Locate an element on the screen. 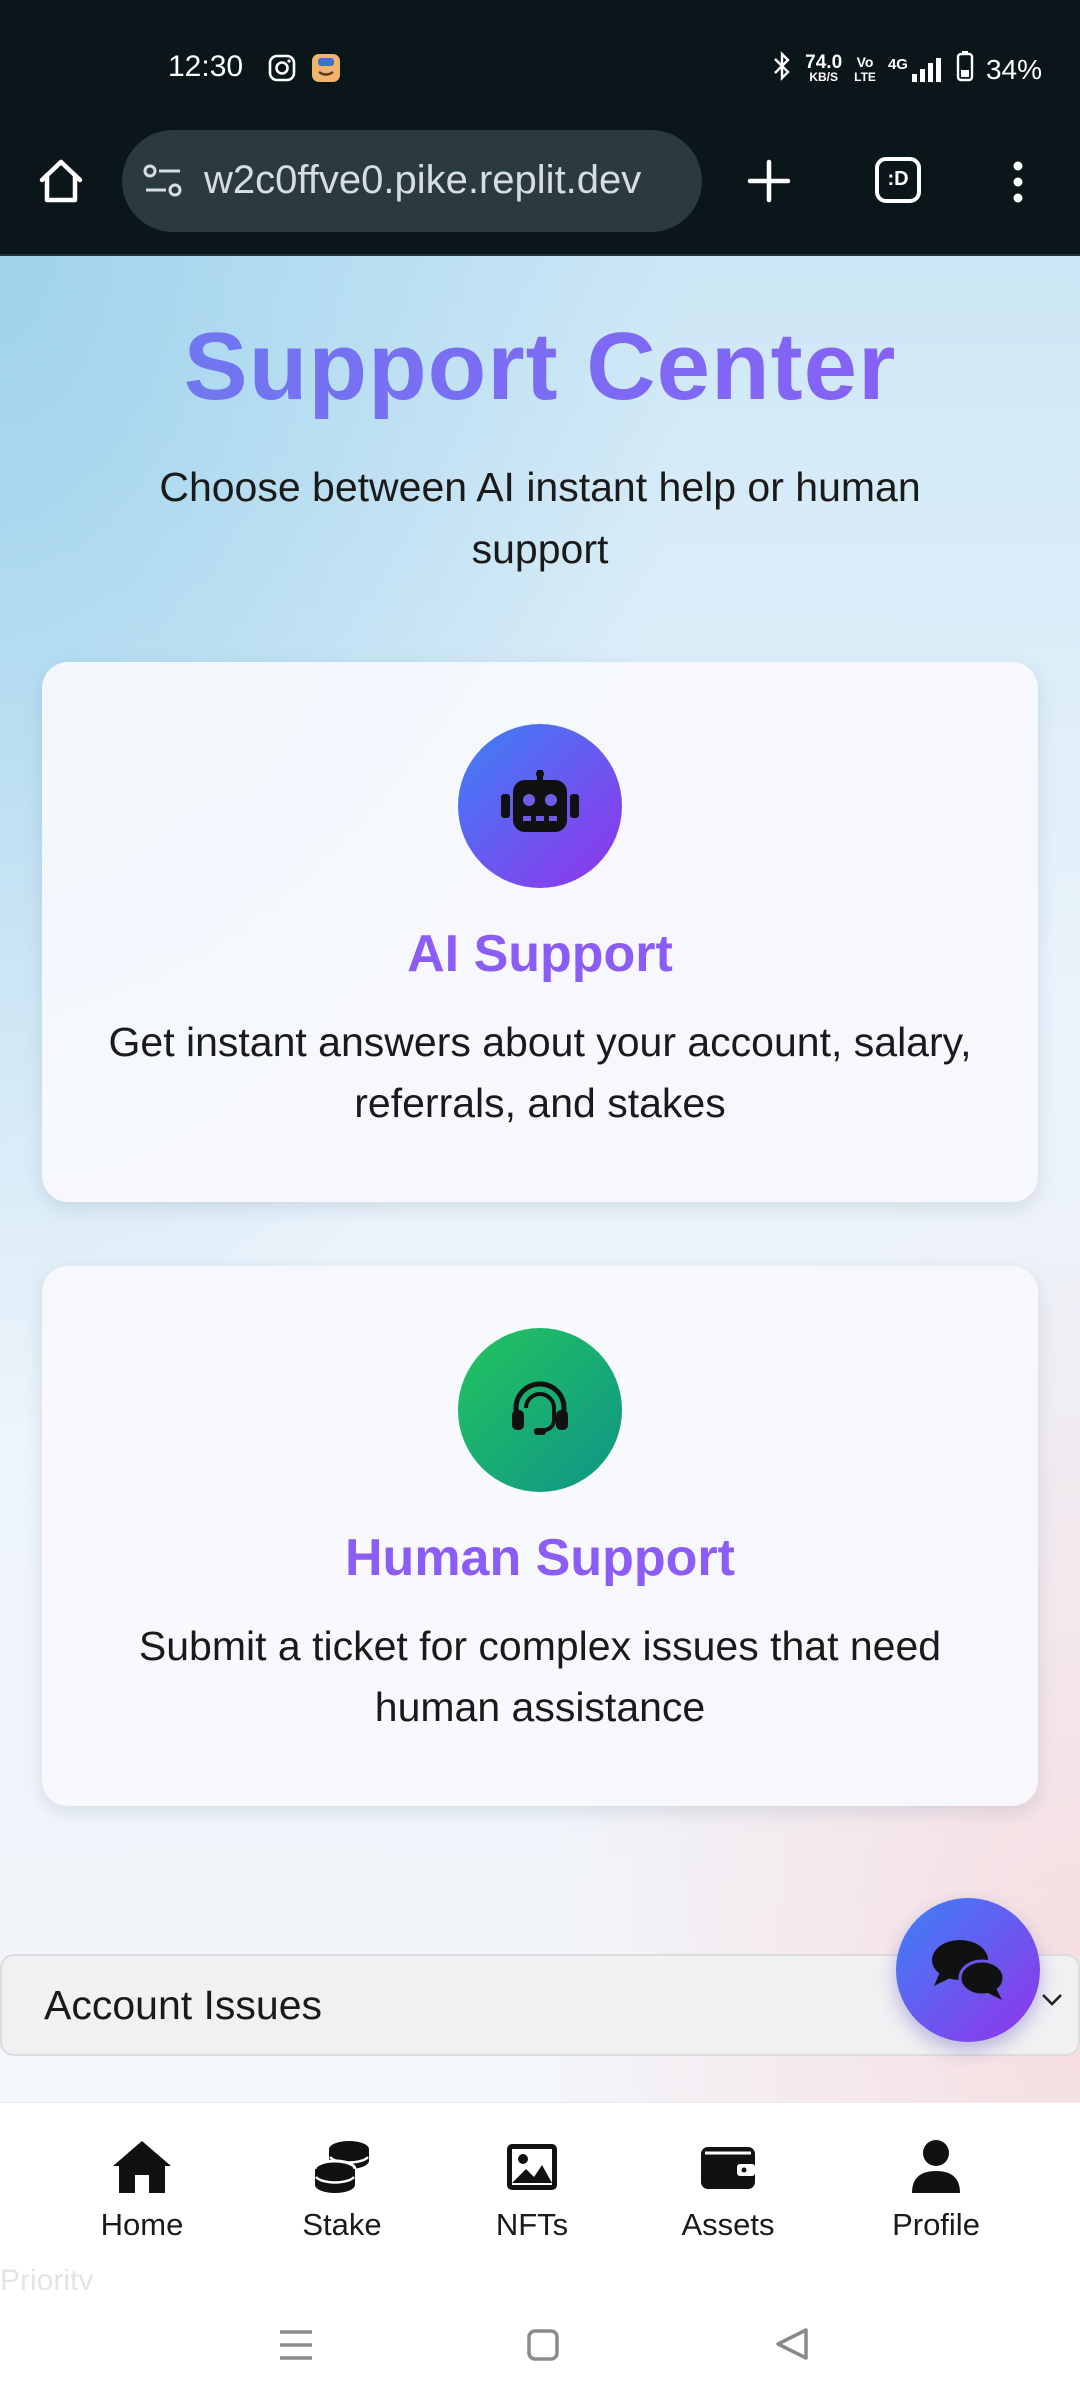 The width and height of the screenshot is (1080, 2400). coins-icon is located at coordinates (341, 2167).